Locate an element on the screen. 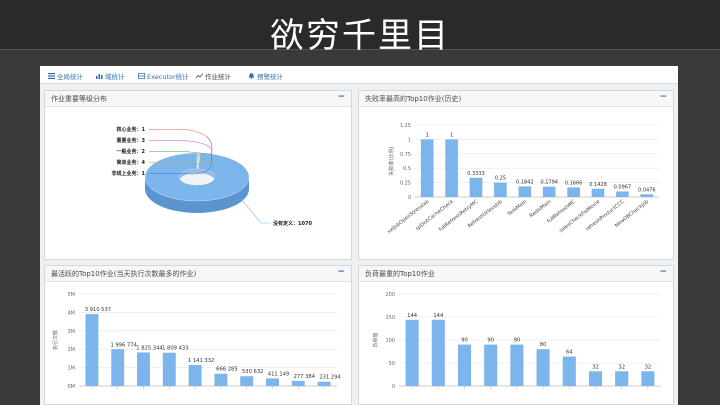  y-tick-label: 0.25 is located at coordinates (405, 184).